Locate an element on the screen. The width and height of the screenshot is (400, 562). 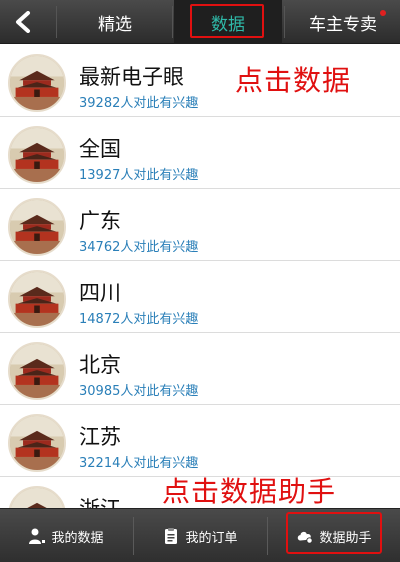
list-item: 北京 30985人对此有兴趣 is located at coordinates (200, 369).